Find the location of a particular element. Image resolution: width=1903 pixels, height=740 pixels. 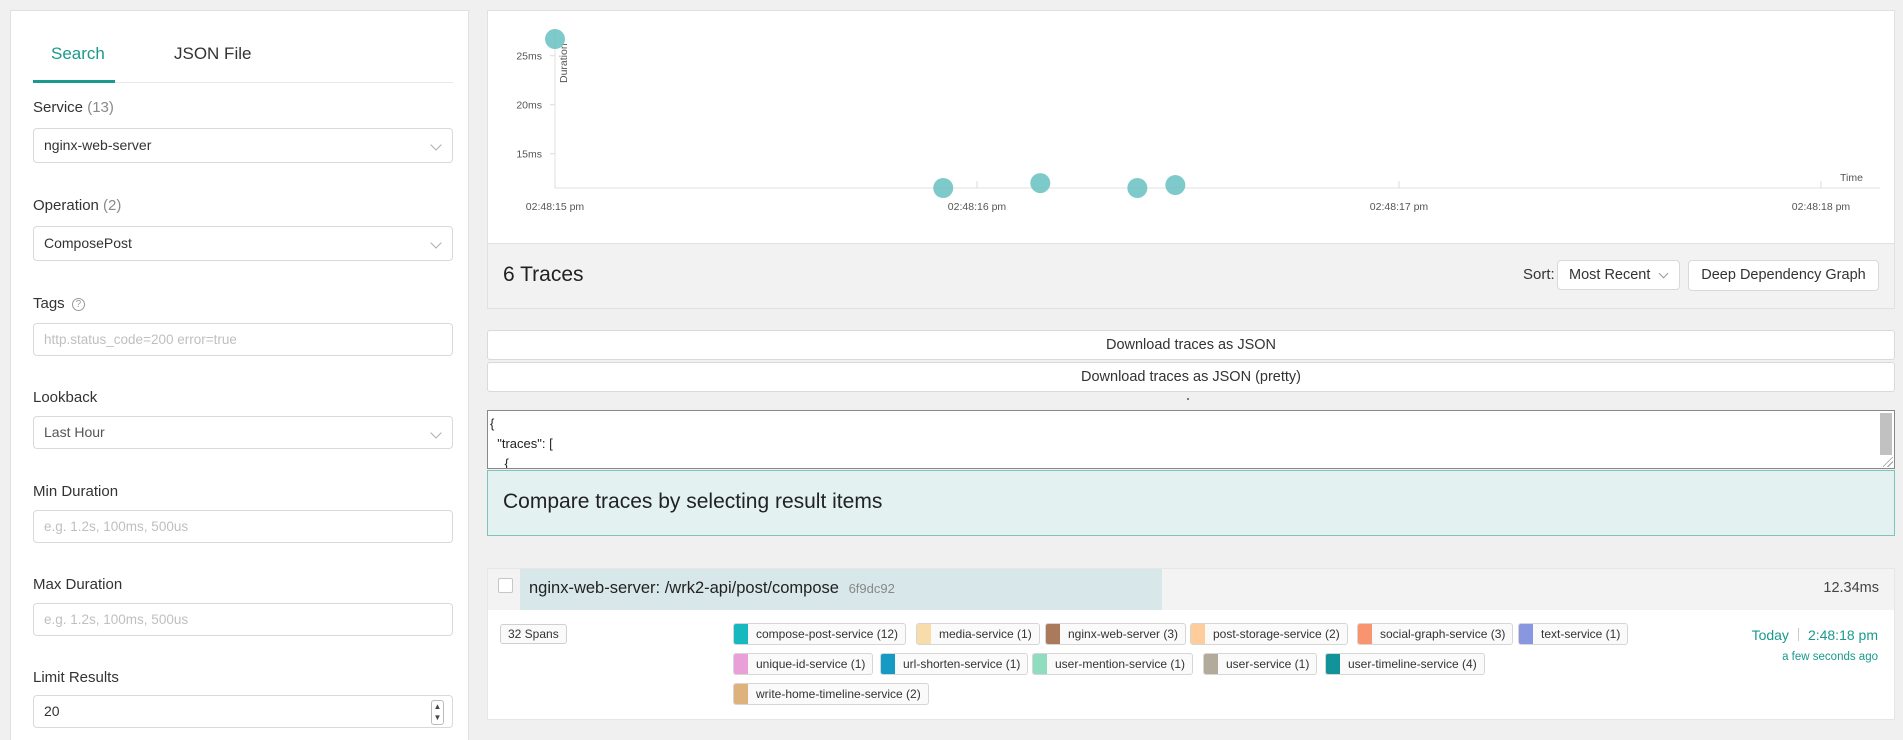

service-tag: post-storage-service (2) is located at coordinates (1269, 634).